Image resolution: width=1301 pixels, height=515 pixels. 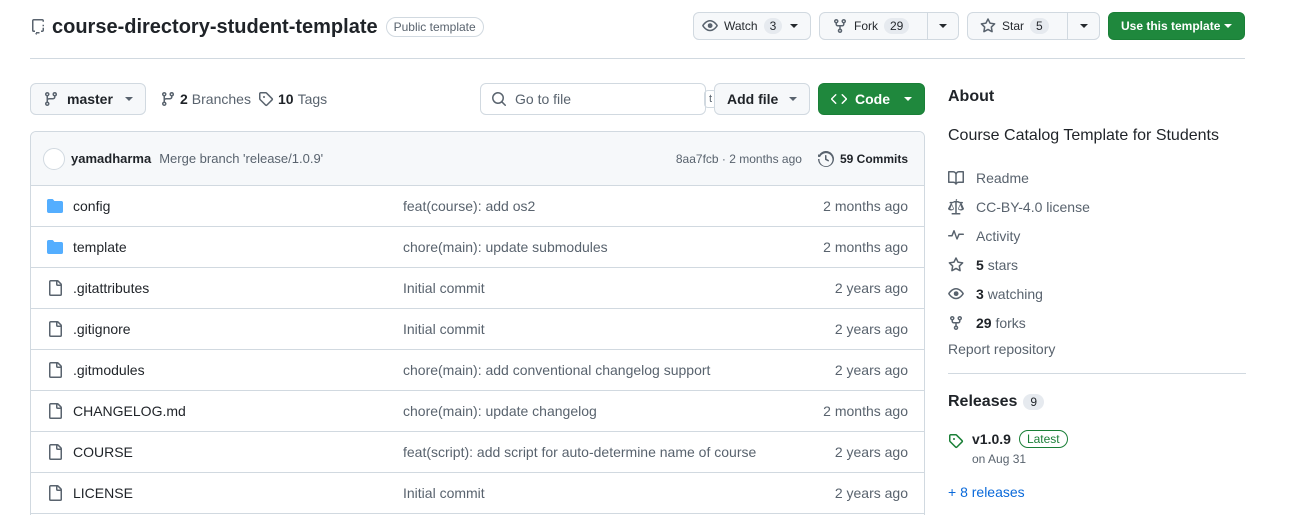 I want to click on file-name: LICENSE, so click(x=238, y=493).